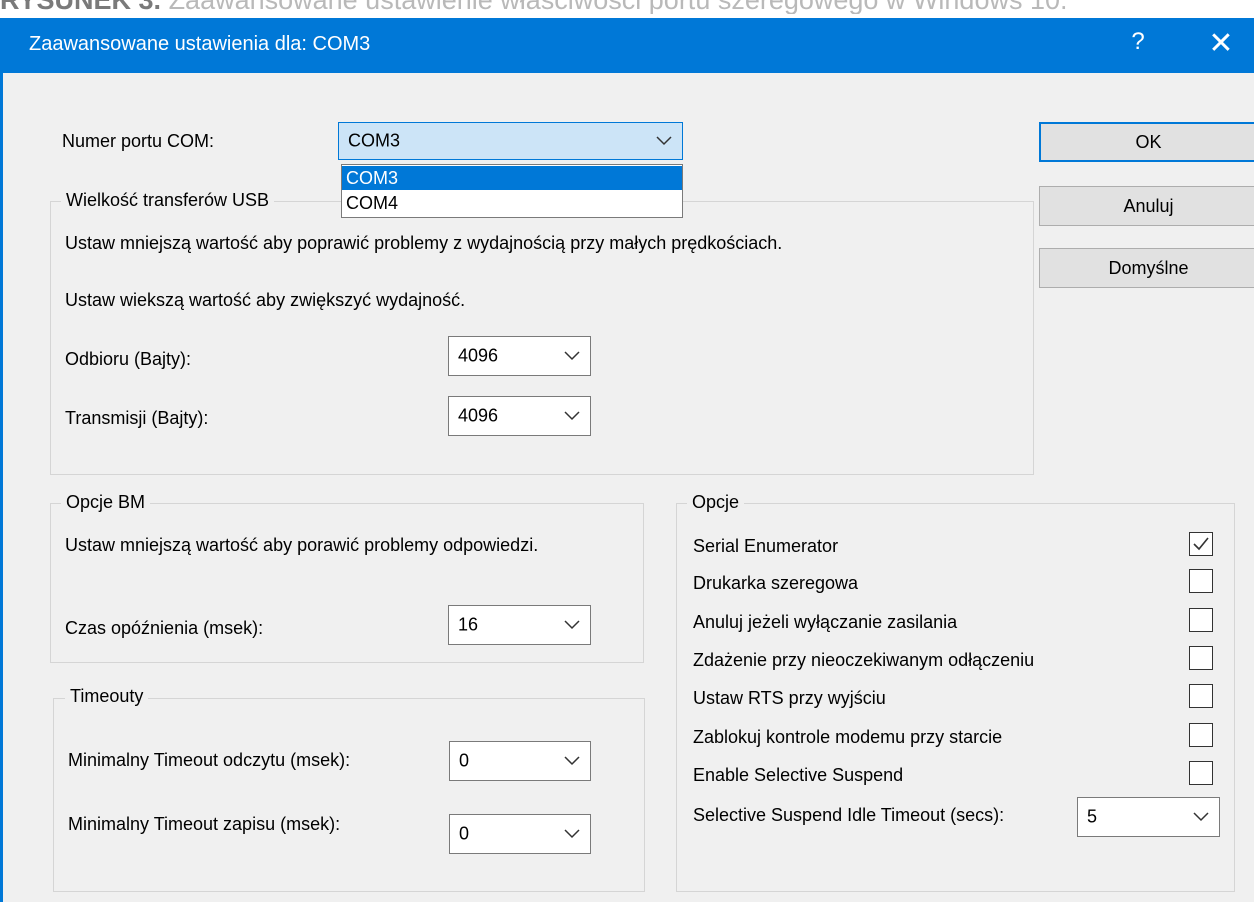 This screenshot has height=902, width=1254. I want to click on suspend-timeout-select: 5, so click(1148, 817).